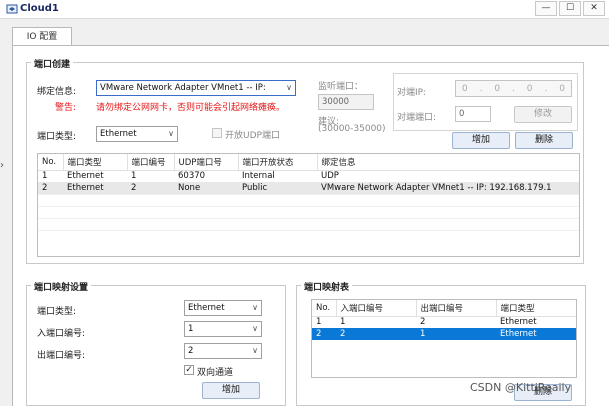 The height and width of the screenshot is (406, 609). I want to click on open-udp-label: 开放UDP端口, so click(252, 136).